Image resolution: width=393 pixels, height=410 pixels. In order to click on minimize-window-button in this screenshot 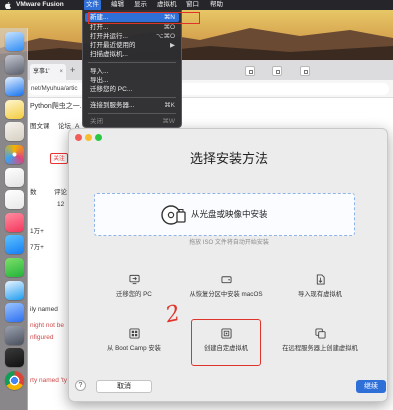, I will do `click(88, 137)`.